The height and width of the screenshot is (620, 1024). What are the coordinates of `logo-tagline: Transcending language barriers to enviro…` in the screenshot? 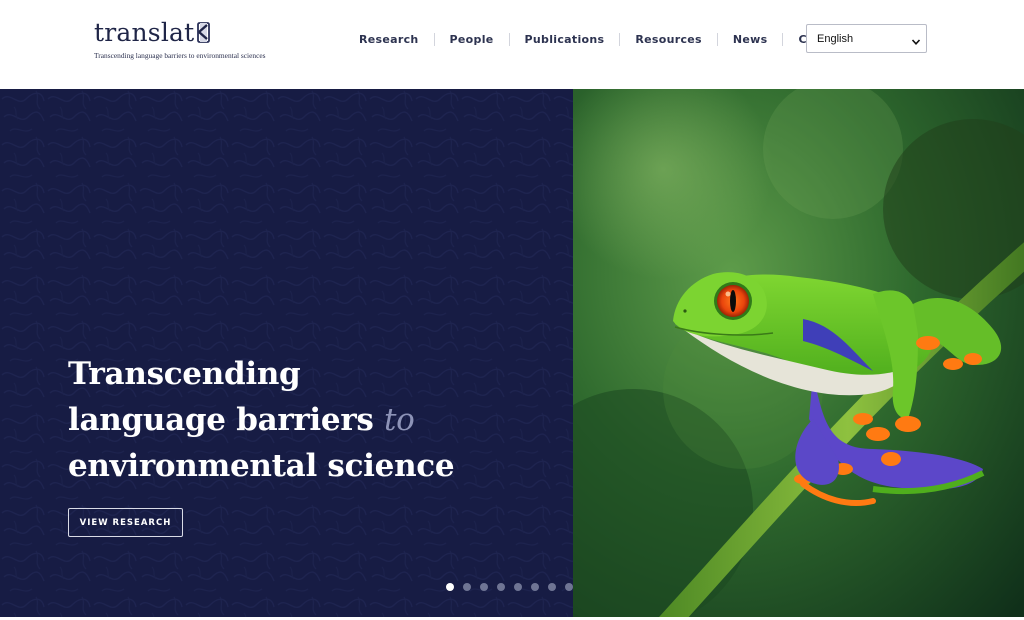 It's located at (180, 55).